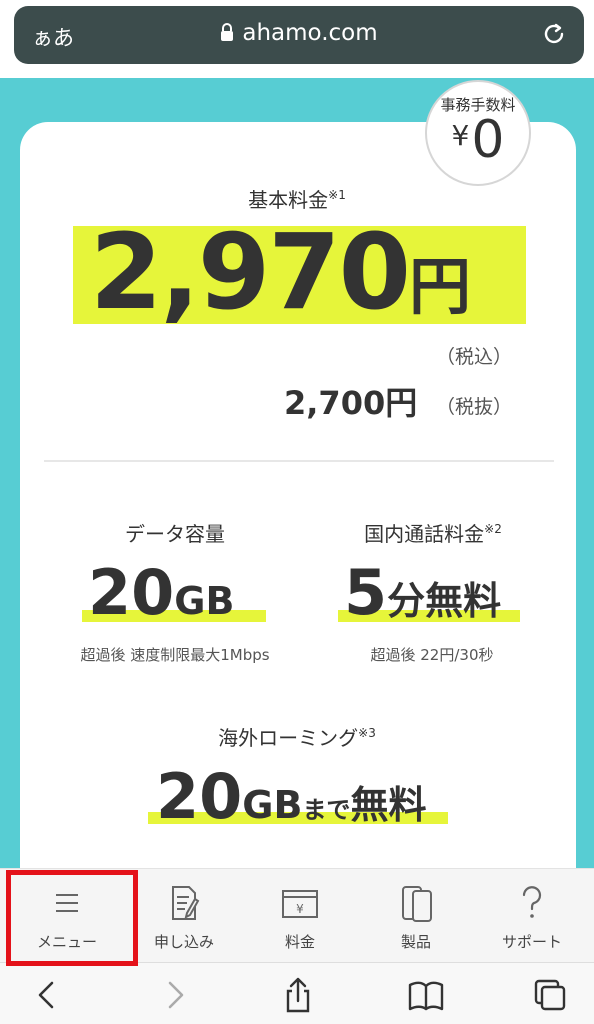  I want to click on fee-badge-value: ¥0, so click(478, 140).